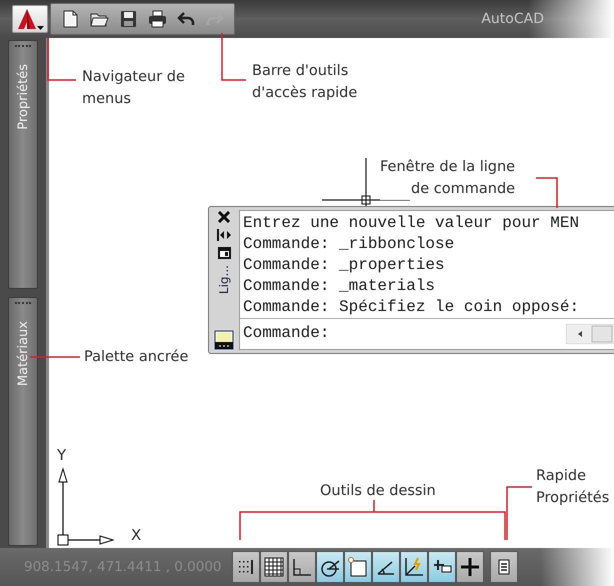 The width and height of the screenshot is (614, 586). I want to click on palette-tab: Propriétés, so click(23, 164).